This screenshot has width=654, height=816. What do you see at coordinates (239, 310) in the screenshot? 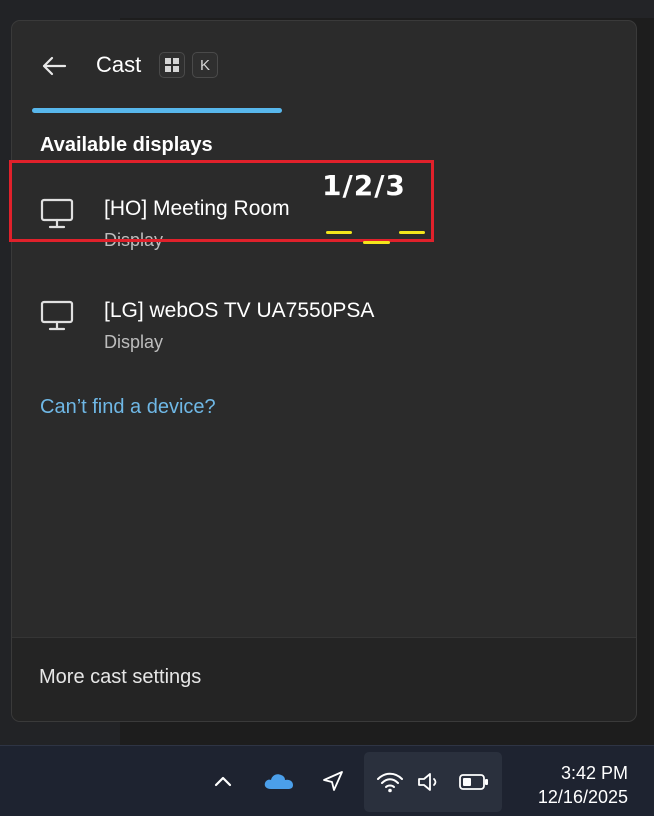
I see `device-name: [LG] webOS TV UA7550PSA` at bounding box center [239, 310].